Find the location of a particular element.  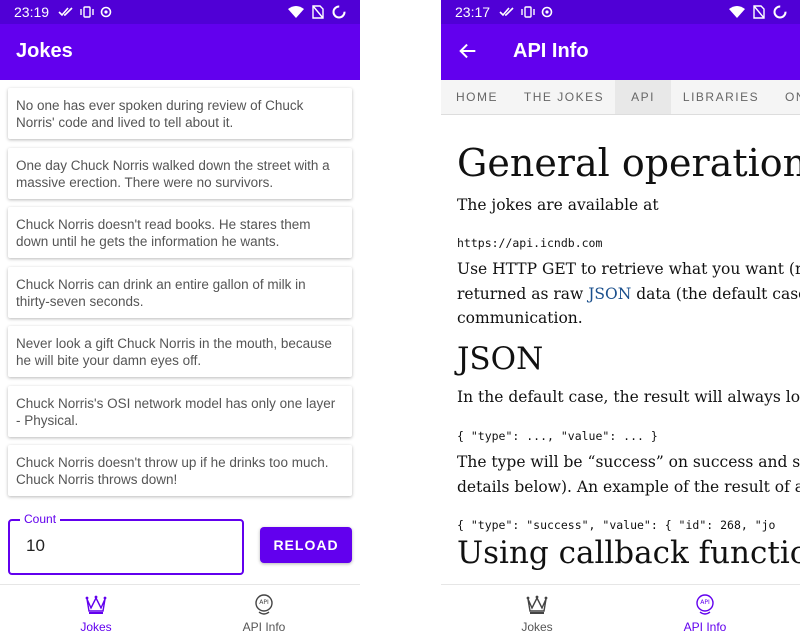

reload-button: RELOAD is located at coordinates (306, 545).